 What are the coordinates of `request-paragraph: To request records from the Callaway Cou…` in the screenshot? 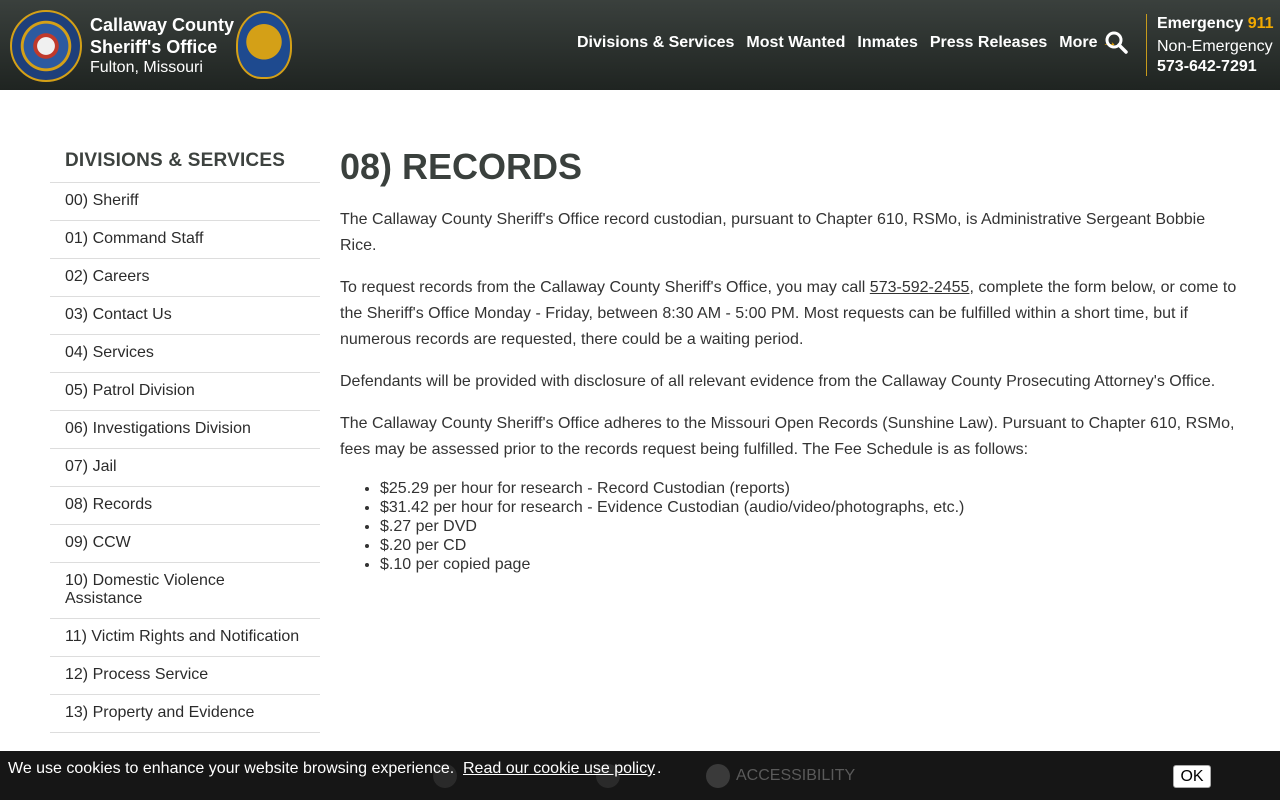 It's located at (790, 314).